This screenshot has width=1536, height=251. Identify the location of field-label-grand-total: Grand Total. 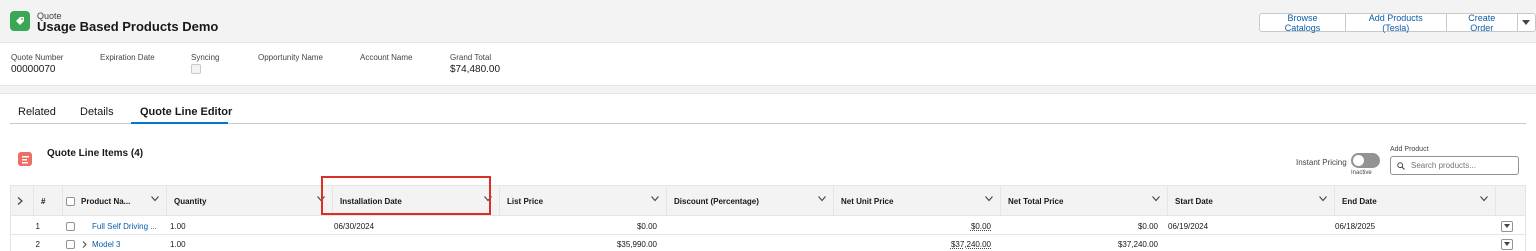
(471, 57).